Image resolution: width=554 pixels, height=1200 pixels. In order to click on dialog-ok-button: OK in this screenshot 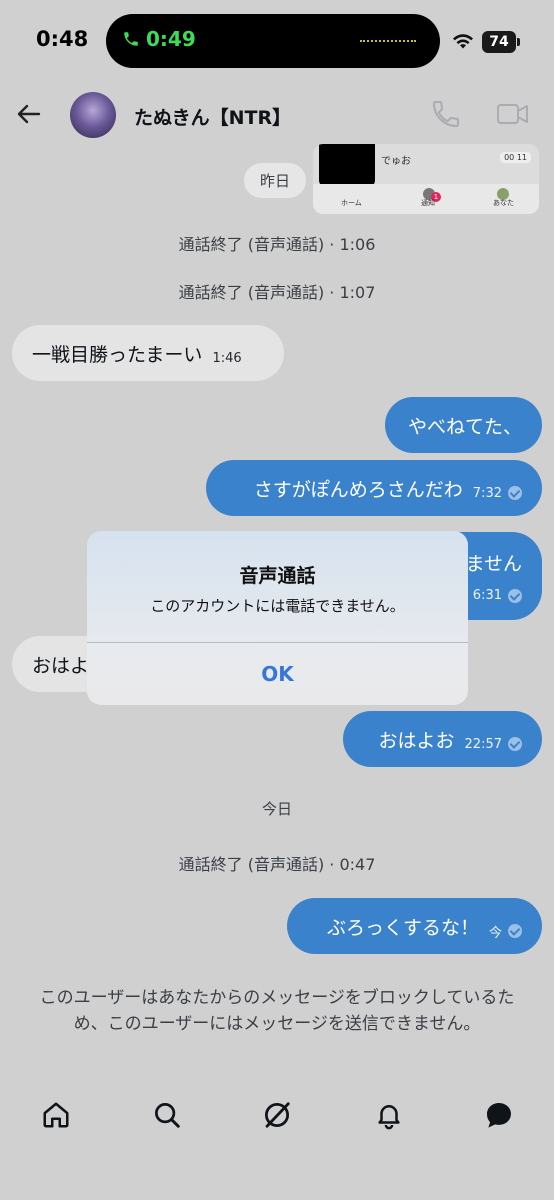, I will do `click(277, 674)`.